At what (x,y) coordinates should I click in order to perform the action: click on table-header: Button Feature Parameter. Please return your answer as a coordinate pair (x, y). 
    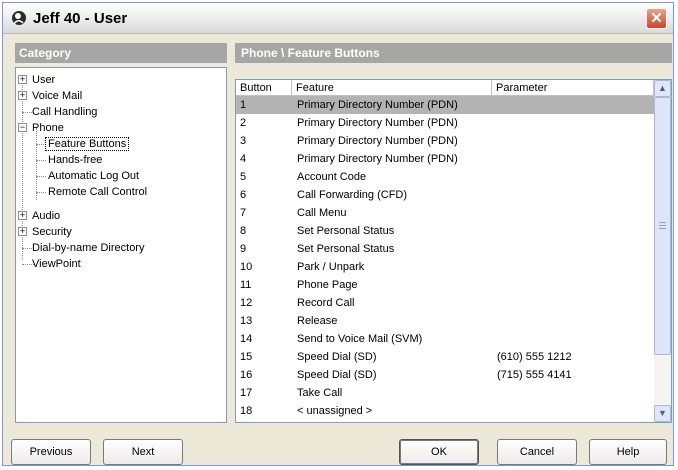
    Looking at the image, I should click on (445, 88).